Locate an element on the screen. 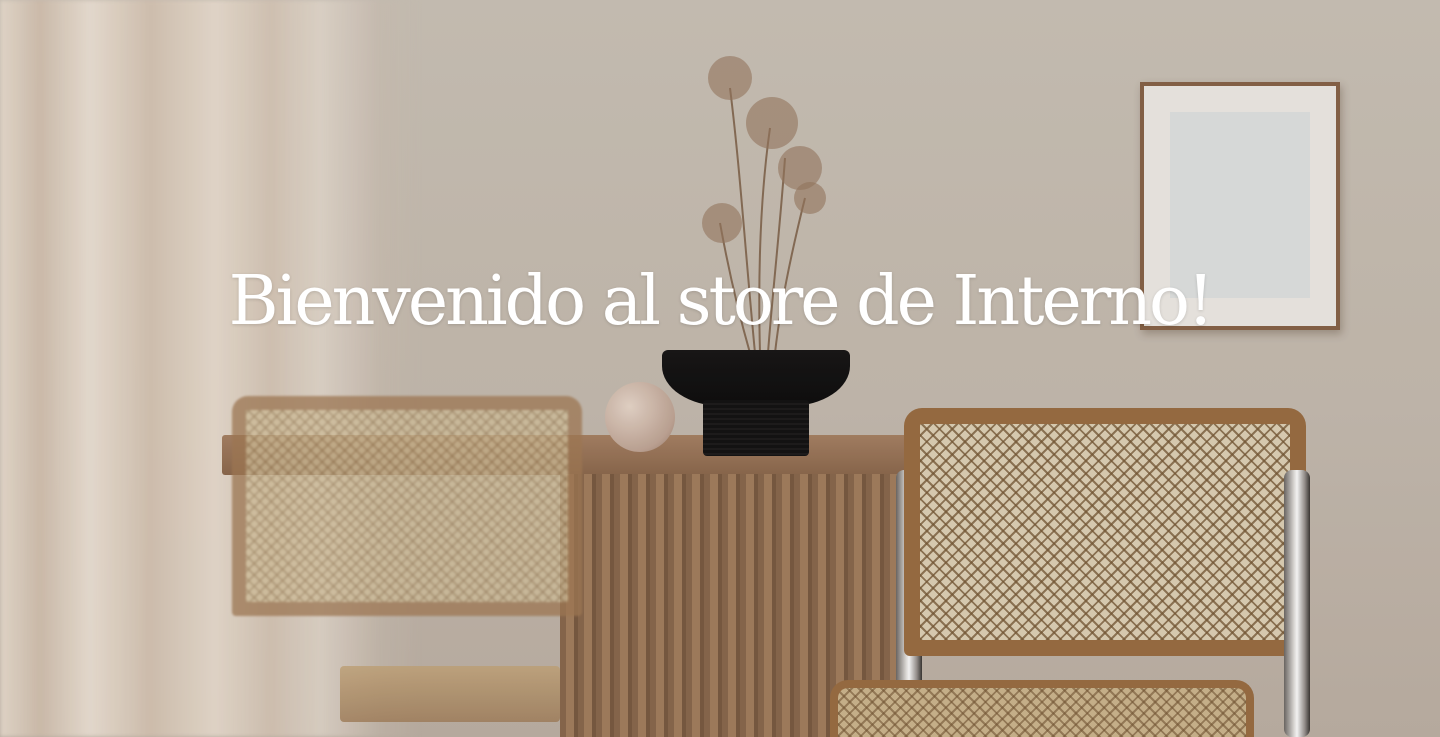  hero-title: Bienvenido al store de Interno! is located at coordinates (721, 301).